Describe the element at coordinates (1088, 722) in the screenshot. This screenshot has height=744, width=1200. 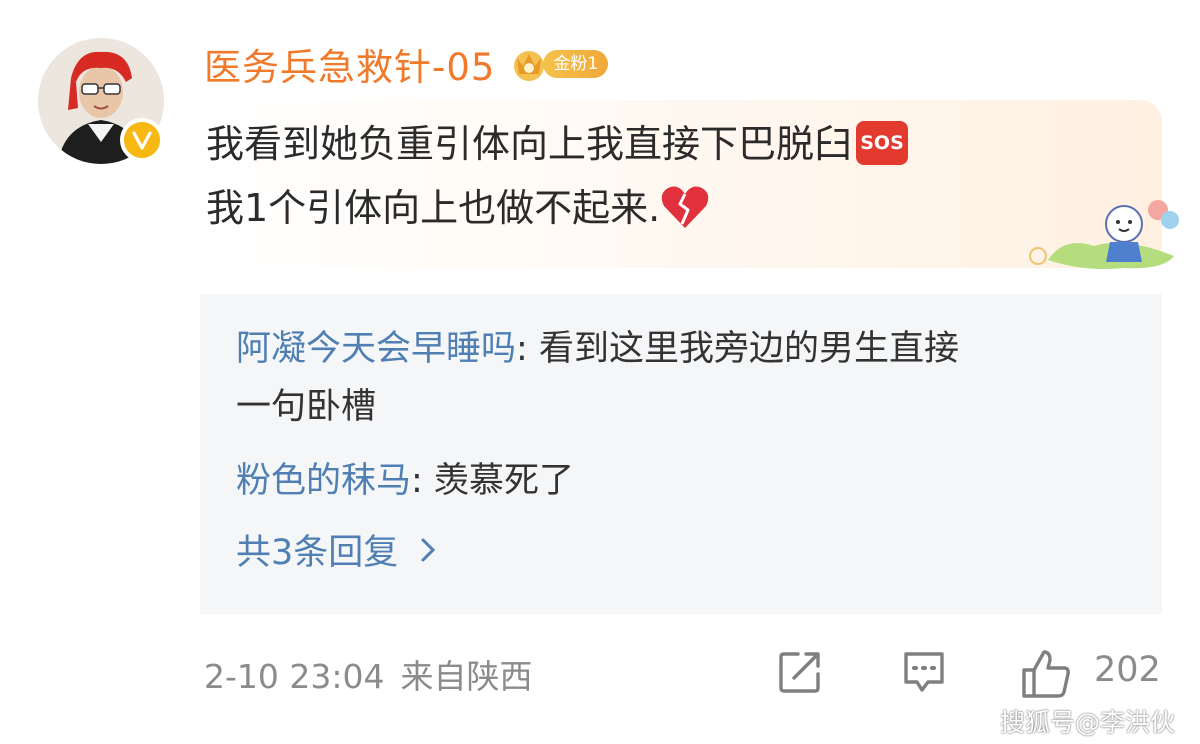
I see `watermark: 搜狐号@李洪伙` at that location.